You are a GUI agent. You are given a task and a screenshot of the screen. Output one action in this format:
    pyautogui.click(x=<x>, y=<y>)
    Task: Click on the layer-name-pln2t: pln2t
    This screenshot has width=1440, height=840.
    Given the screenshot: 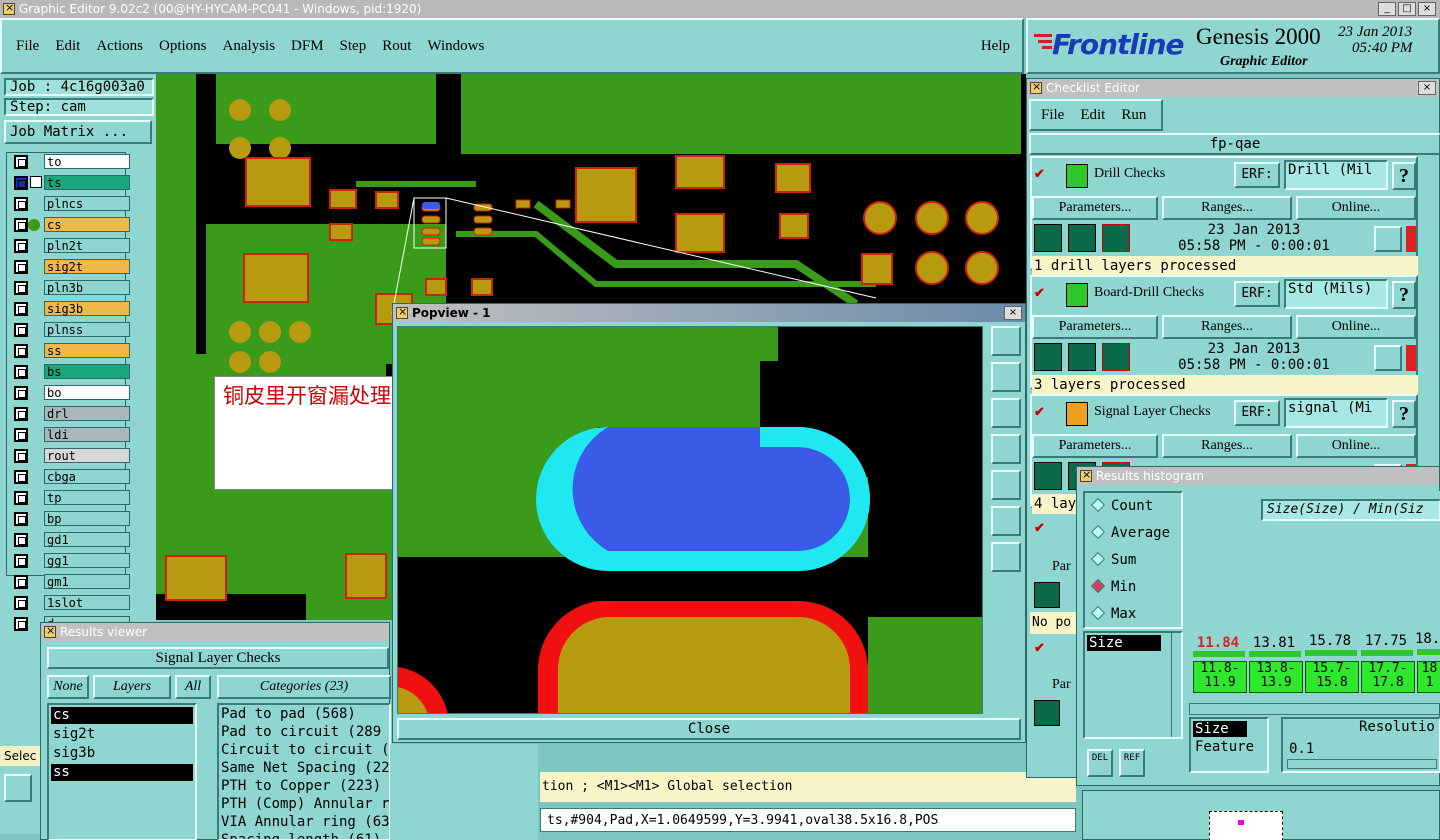 What is the action you would take?
    pyautogui.click(x=87, y=245)
    